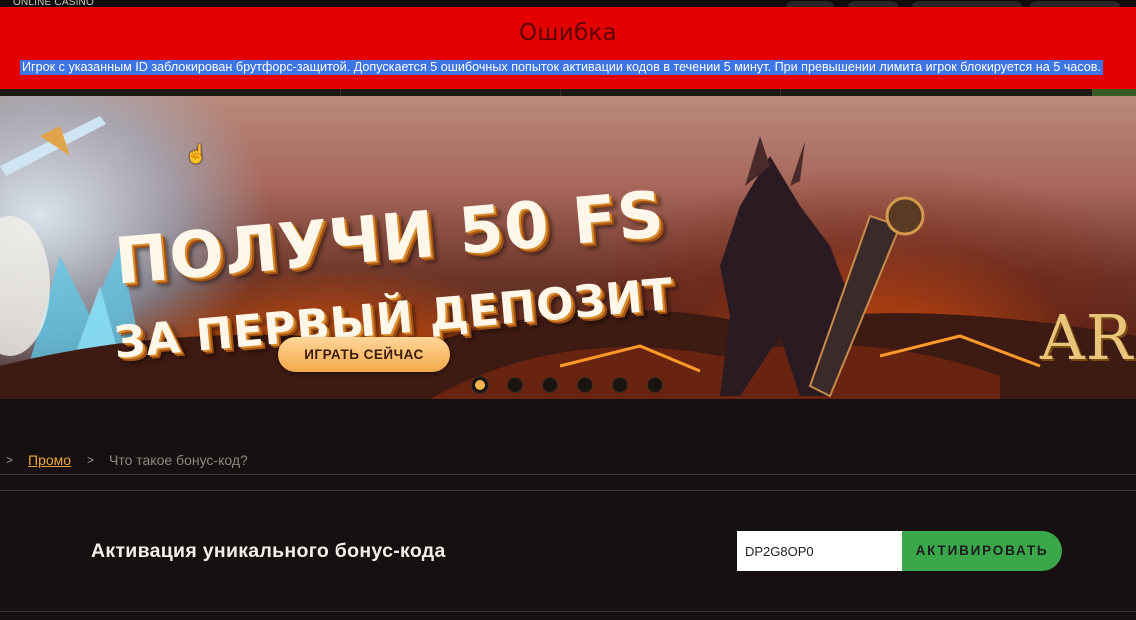  Describe the element at coordinates (196, 154) in the screenshot. I see `hand-cursor-icon: ☝` at that location.